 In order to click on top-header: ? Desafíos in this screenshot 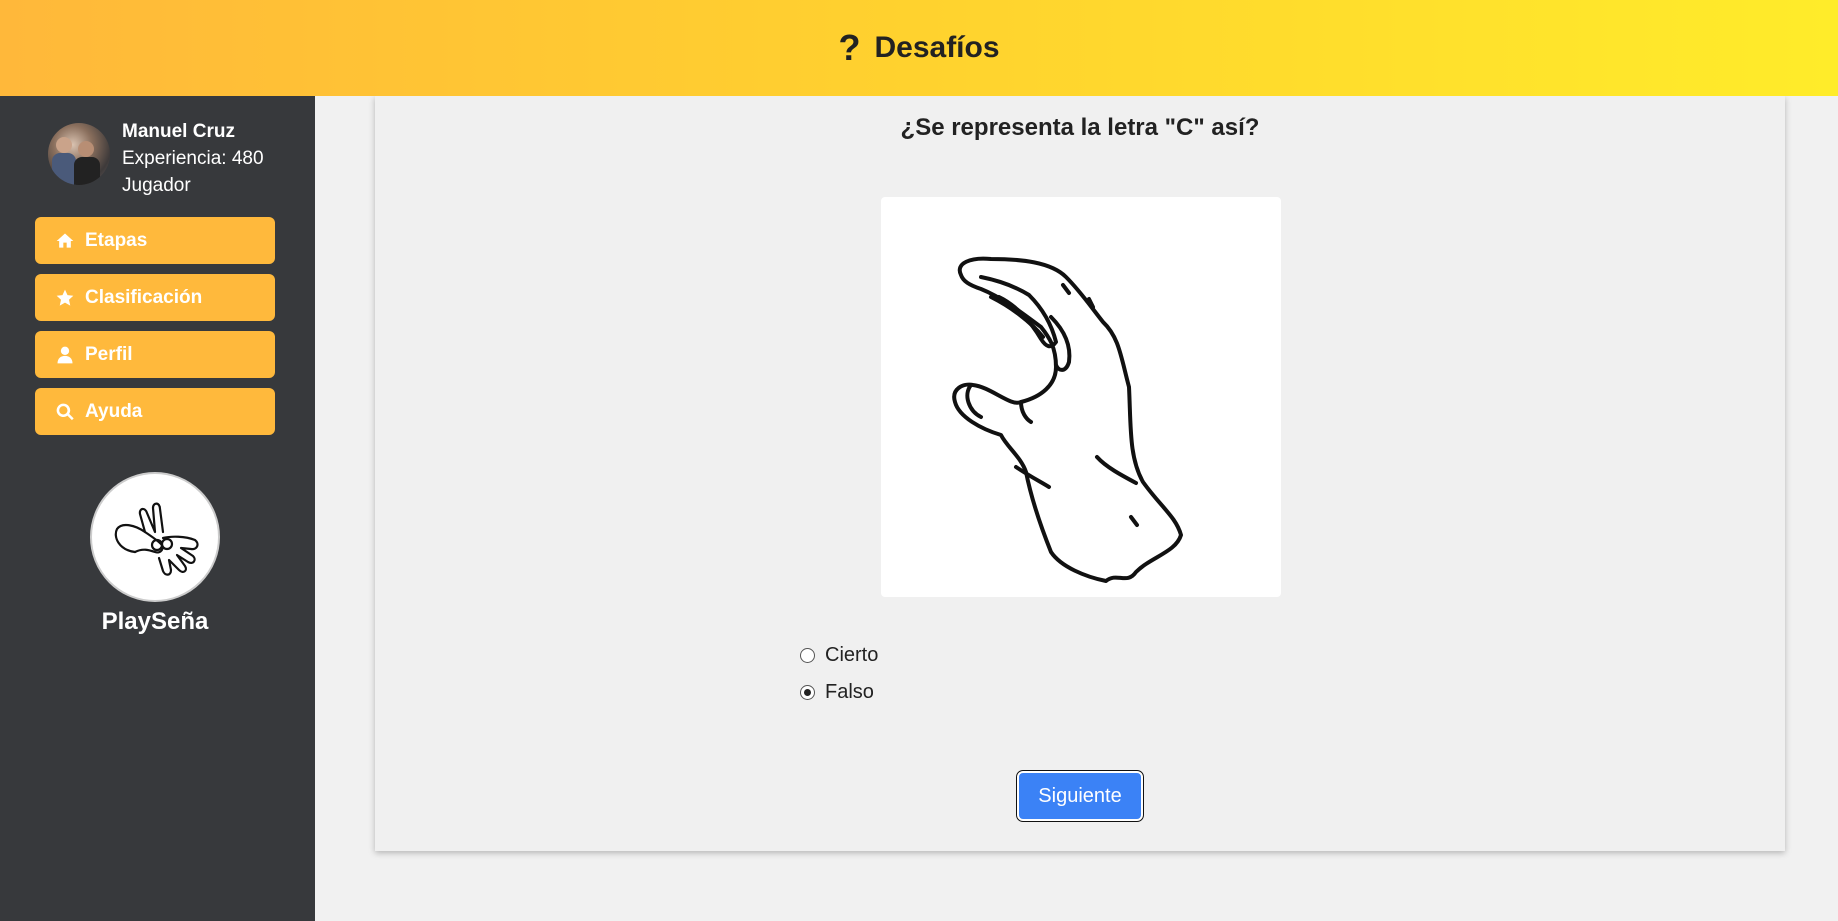, I will do `click(919, 48)`.